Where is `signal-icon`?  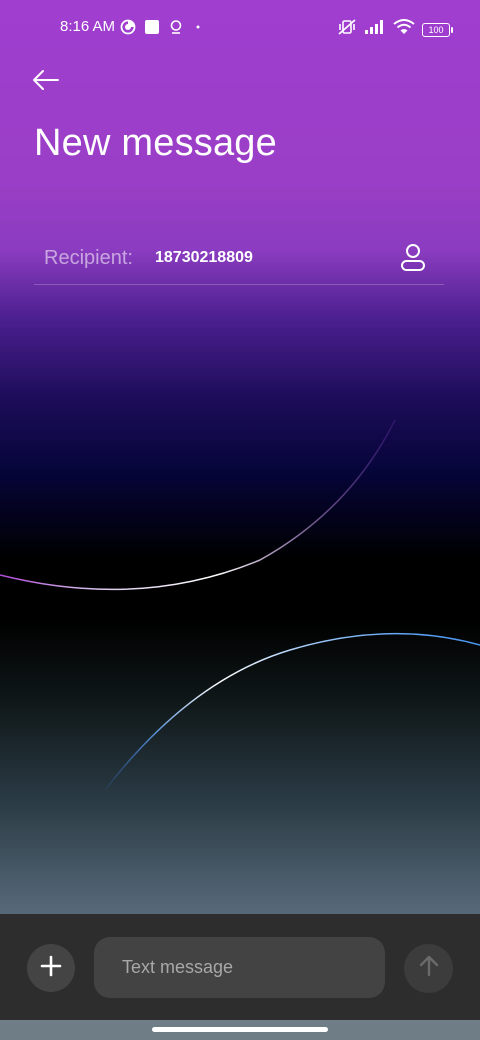
signal-icon is located at coordinates (375, 29).